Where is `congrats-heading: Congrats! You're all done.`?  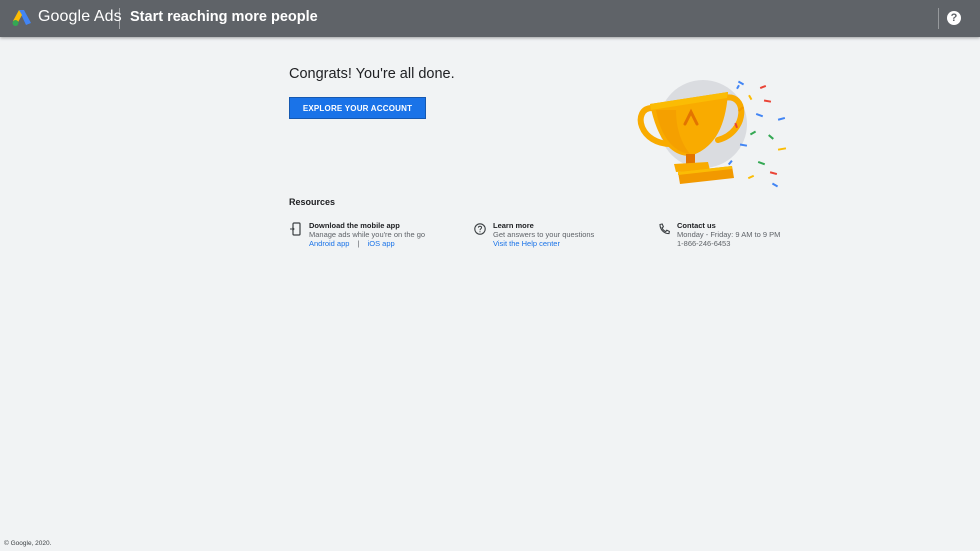
congrats-heading: Congrats! You're all done. is located at coordinates (372, 74).